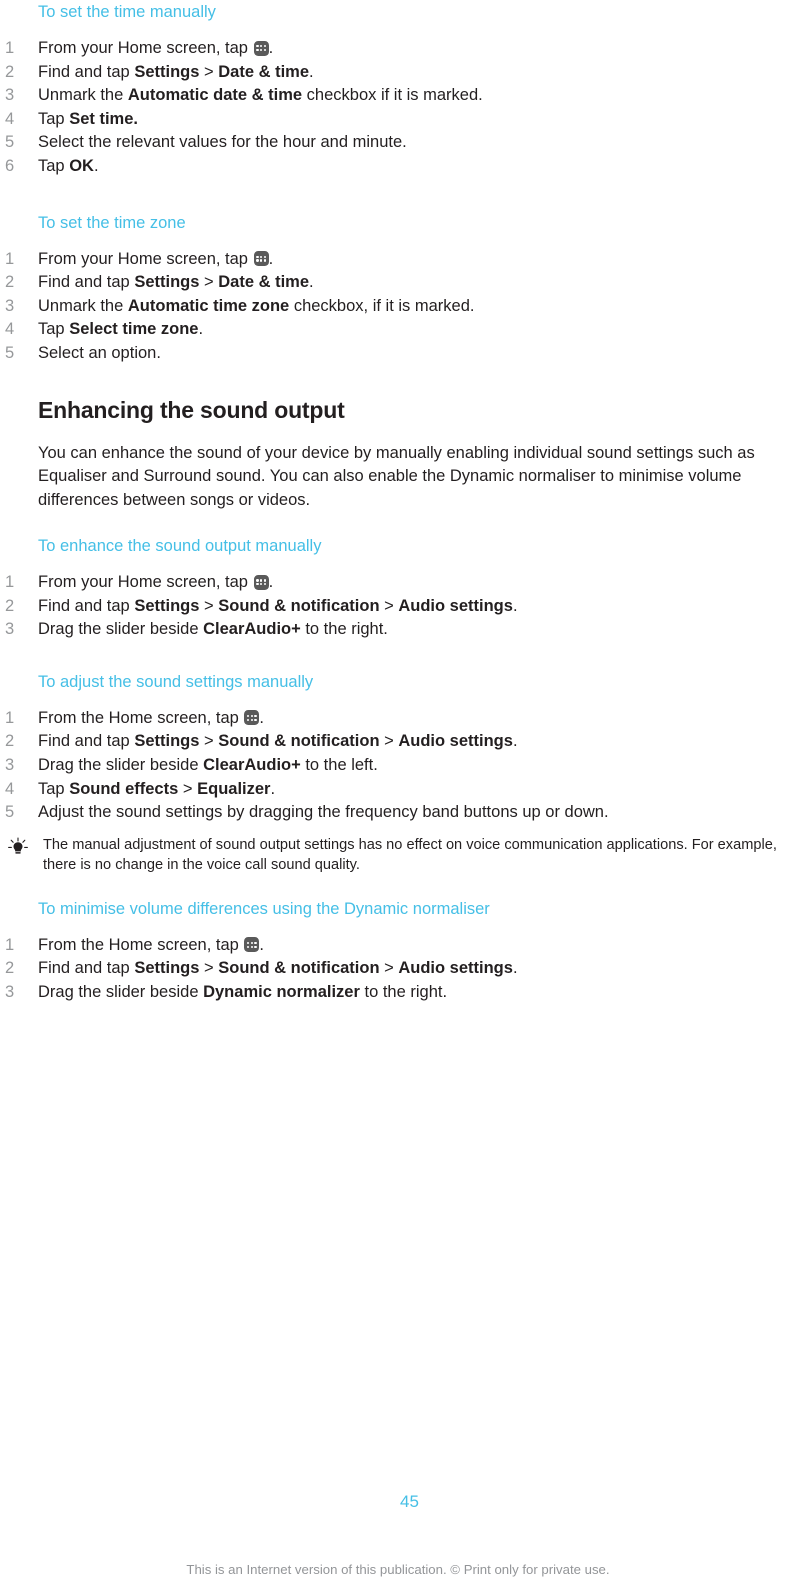 Image resolution: width=796 pixels, height=1590 pixels. I want to click on procedure-heading-wrap: To enhance the sound output manually, so click(395, 546).